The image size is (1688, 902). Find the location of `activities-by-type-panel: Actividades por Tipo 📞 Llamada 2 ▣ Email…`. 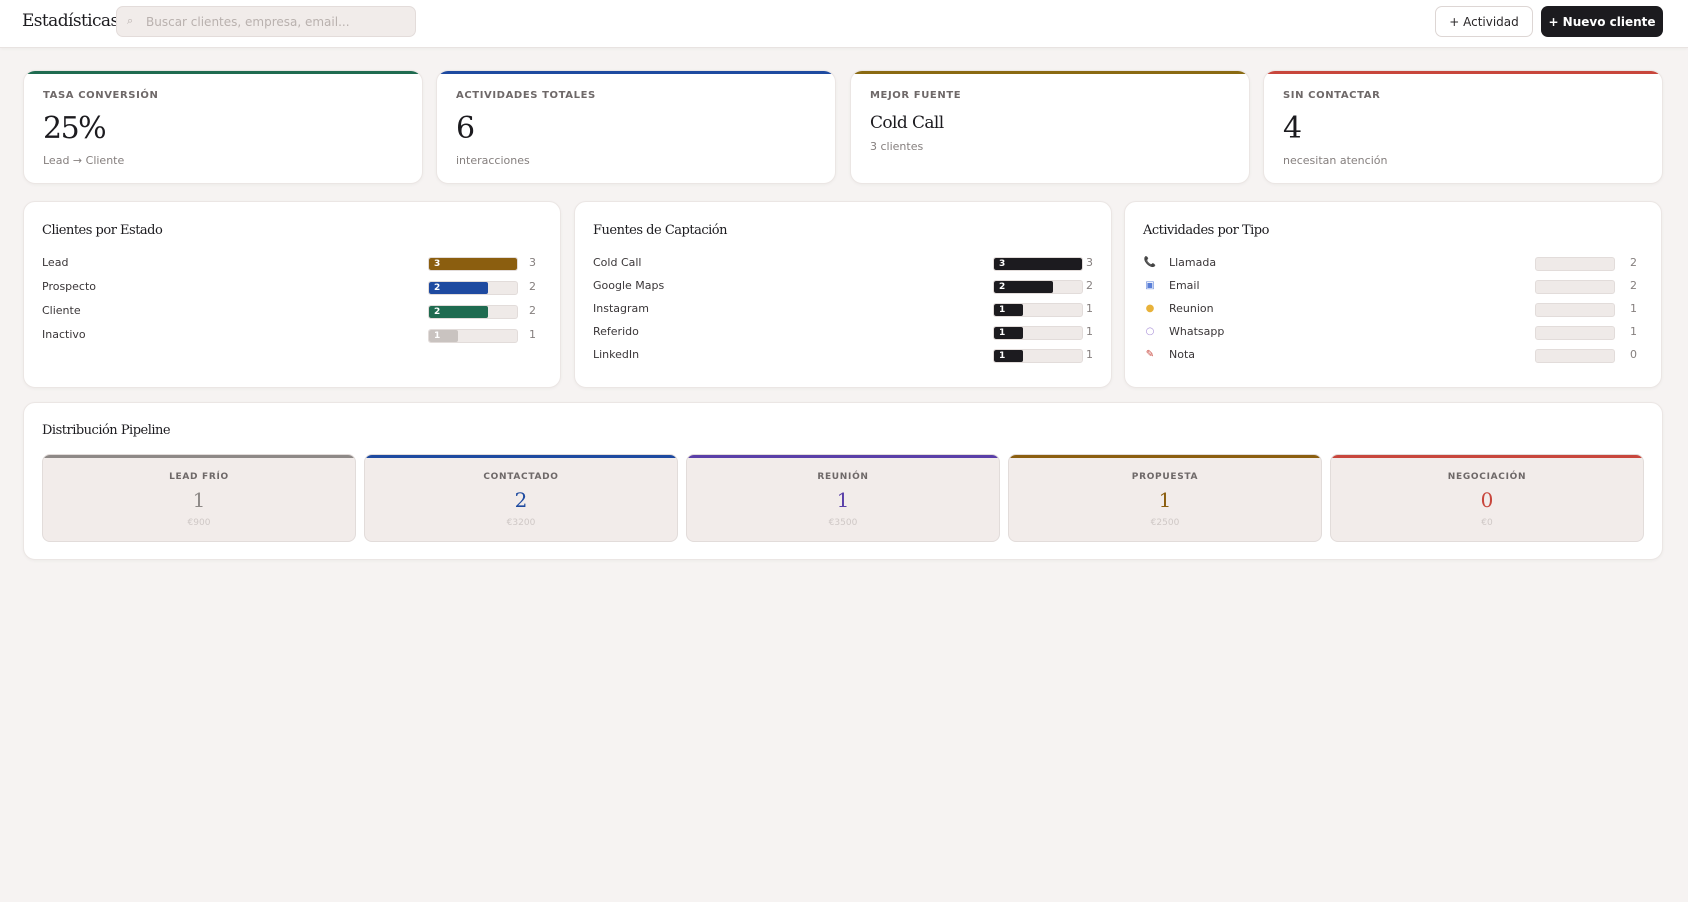

activities-by-type-panel: Actividades por Tipo 📞 Llamada 2 ▣ Email… is located at coordinates (1393, 294).